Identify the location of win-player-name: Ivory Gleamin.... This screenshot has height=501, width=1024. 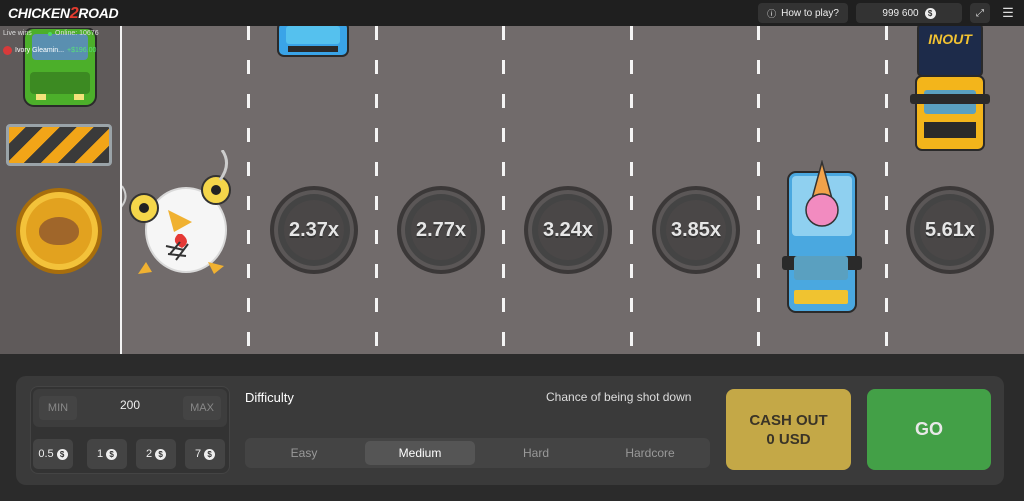
(40, 50).